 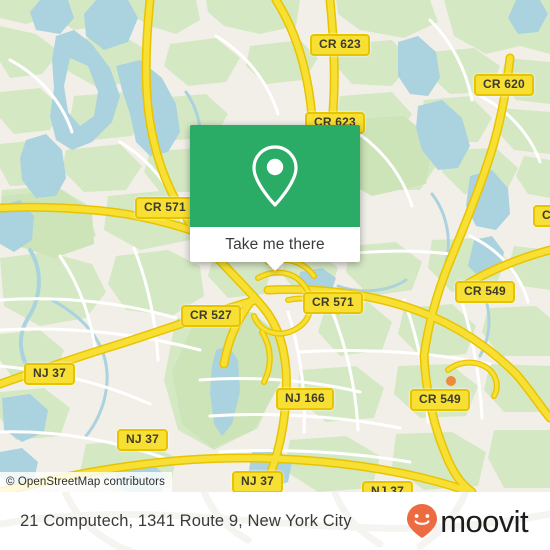 I want to click on take-me-there-button: Take me there, so click(x=275, y=249).